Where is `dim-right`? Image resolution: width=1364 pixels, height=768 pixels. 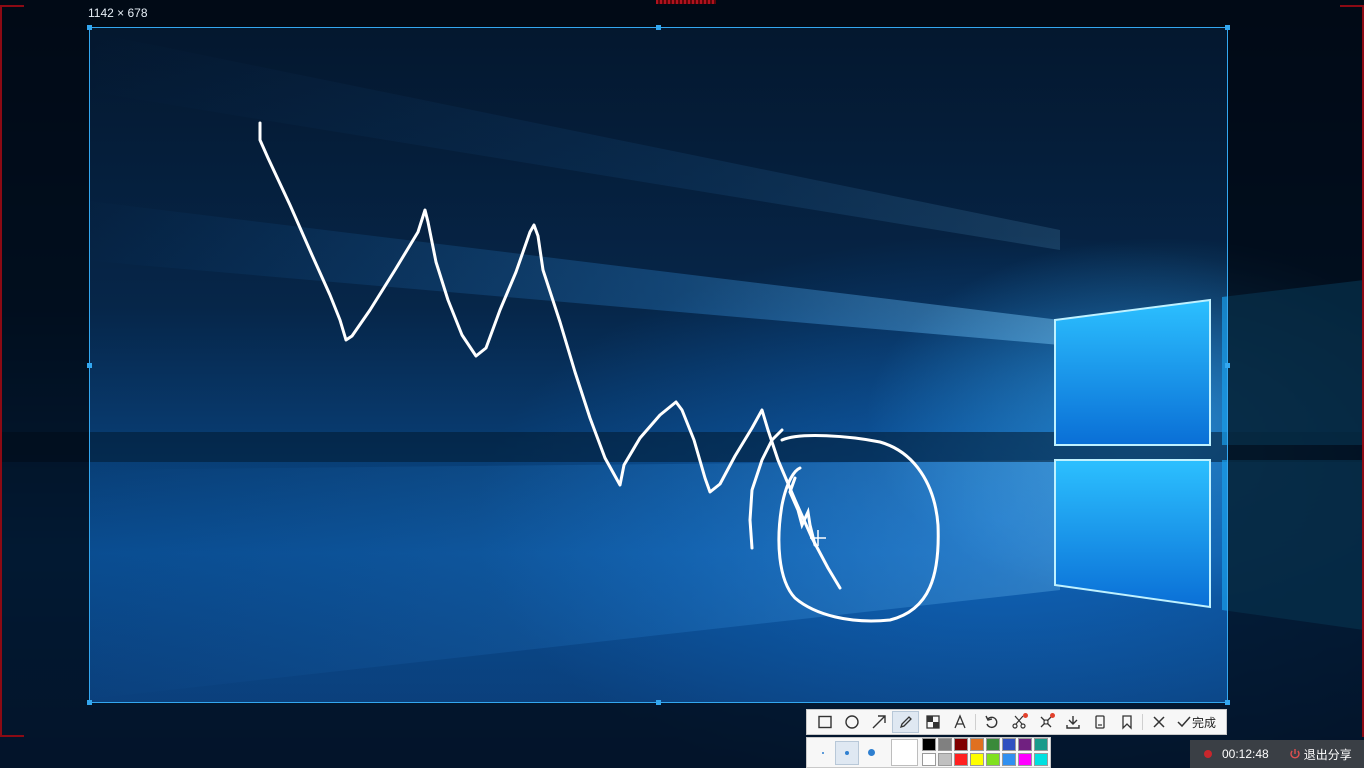 dim-right is located at coordinates (1296, 365).